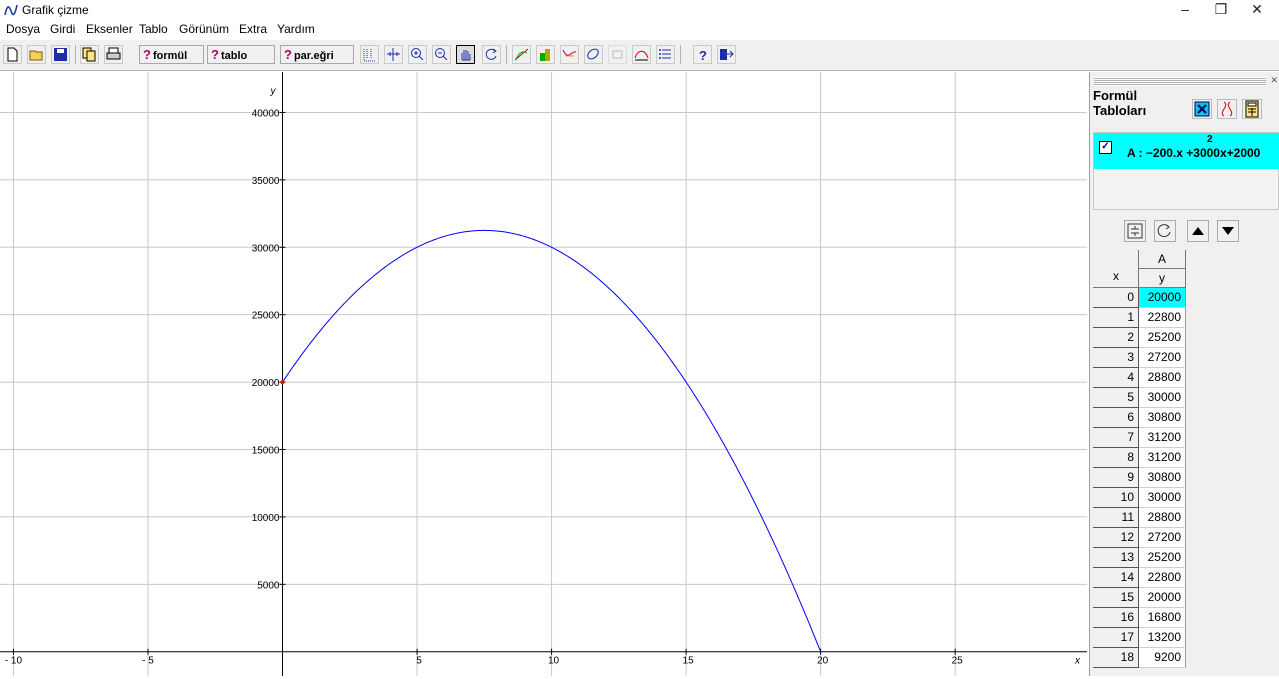 The width and height of the screenshot is (1279, 679). Describe the element at coordinates (23, 29) in the screenshot. I see `menu-dosya: Dosya` at that location.